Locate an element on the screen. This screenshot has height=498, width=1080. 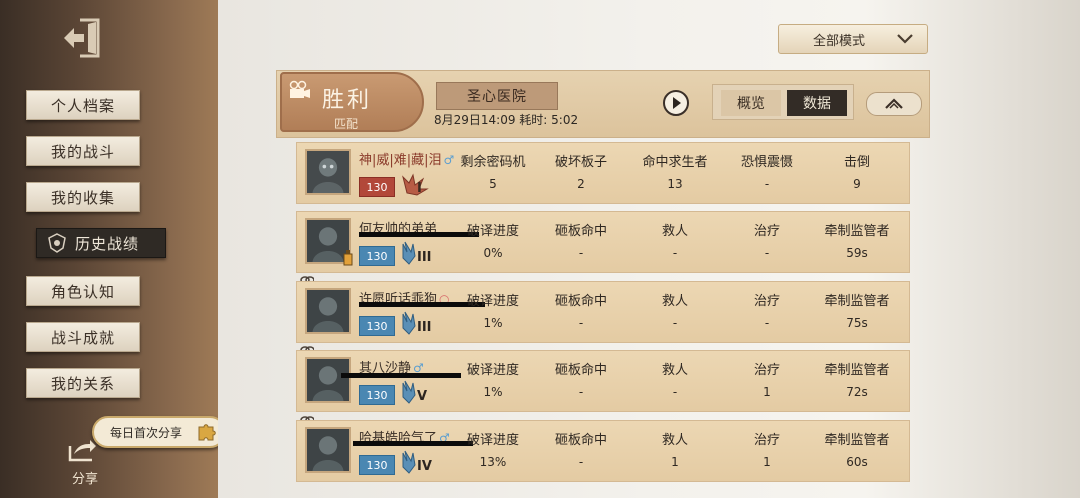
daily-share-label: 每日首次分享 is located at coordinates (146, 432).